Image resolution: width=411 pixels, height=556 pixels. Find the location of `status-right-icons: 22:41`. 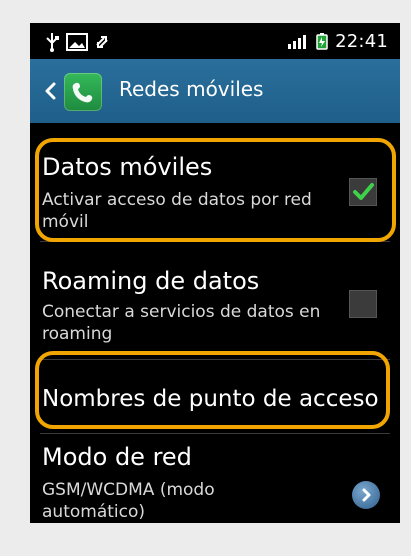

status-right-icons: 22:41 is located at coordinates (337, 41).